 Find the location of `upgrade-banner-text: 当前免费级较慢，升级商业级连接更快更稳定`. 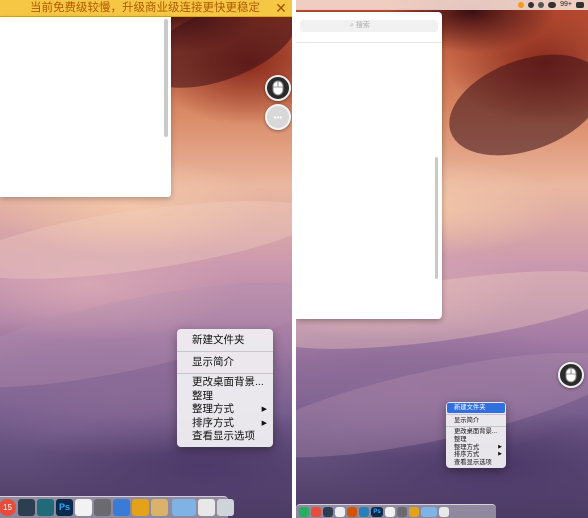

upgrade-banner-text: 当前免费级较慢，升级商业级连接更快更稳定 is located at coordinates (145, 8).